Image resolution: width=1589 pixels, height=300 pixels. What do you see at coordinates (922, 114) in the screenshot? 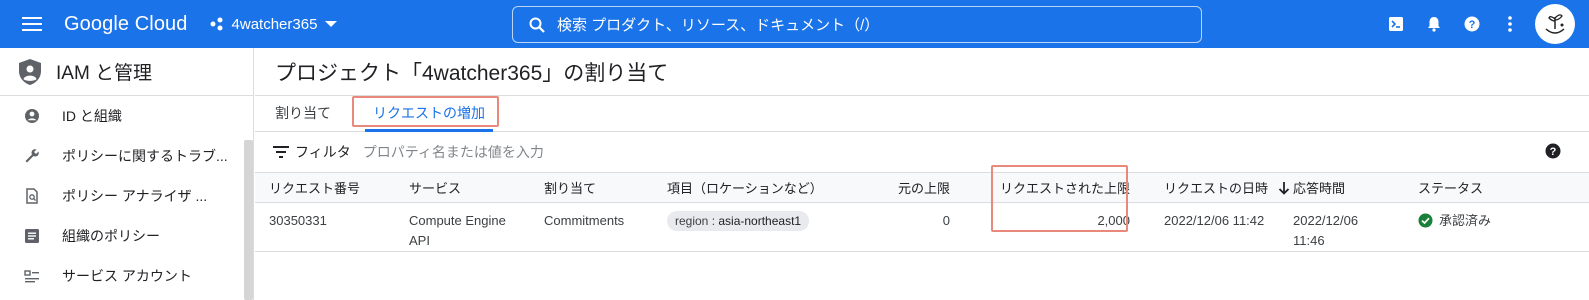
I see `tab-bar: 割り当て リクエストの増加` at bounding box center [922, 114].